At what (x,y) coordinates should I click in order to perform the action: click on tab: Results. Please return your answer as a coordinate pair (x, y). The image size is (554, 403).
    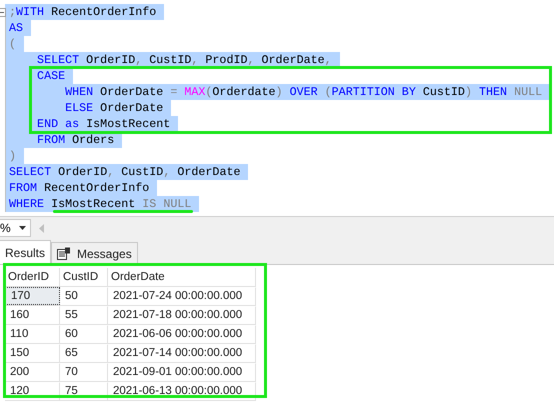
    Looking at the image, I should click on (26, 252).